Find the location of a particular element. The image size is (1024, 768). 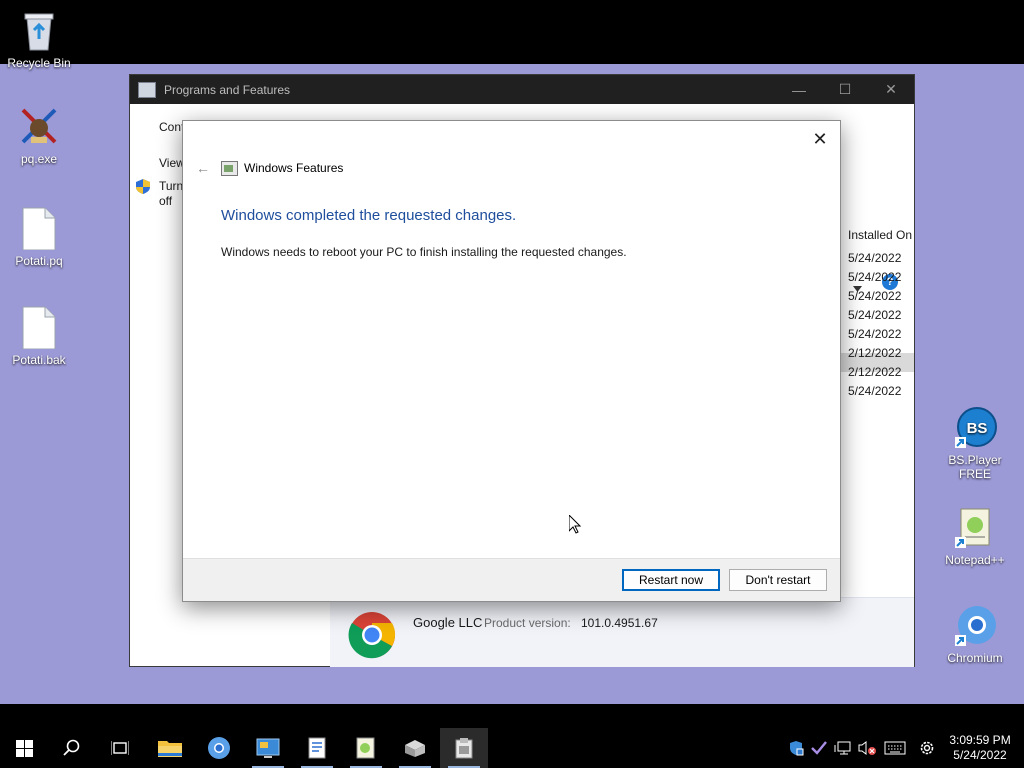

taskbar-notepad-plus-plus is located at coordinates (366, 748).